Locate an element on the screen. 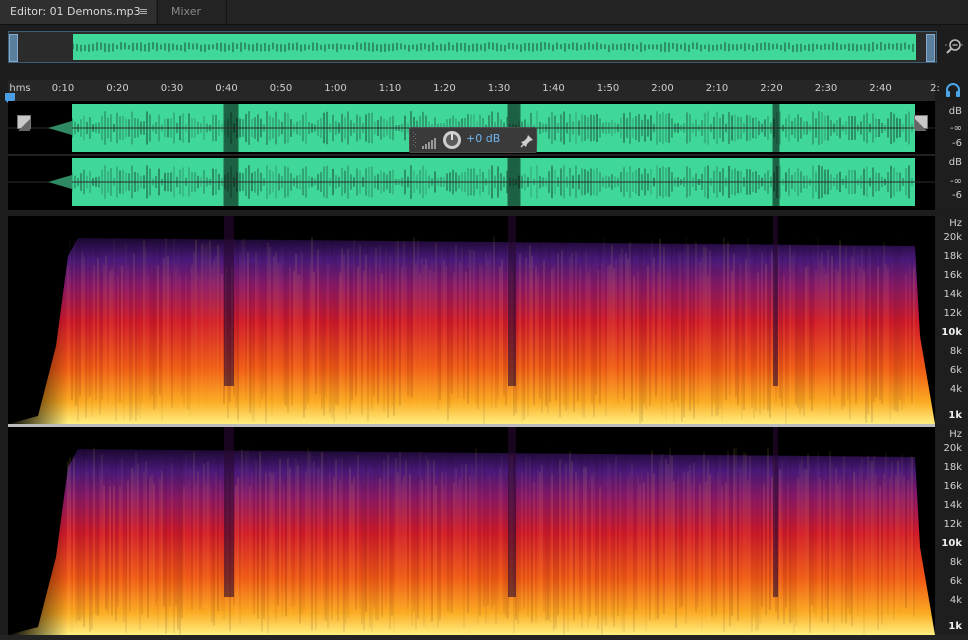 This screenshot has height=640, width=968. ruler-tick-label: 2:20 is located at coordinates (771, 88).